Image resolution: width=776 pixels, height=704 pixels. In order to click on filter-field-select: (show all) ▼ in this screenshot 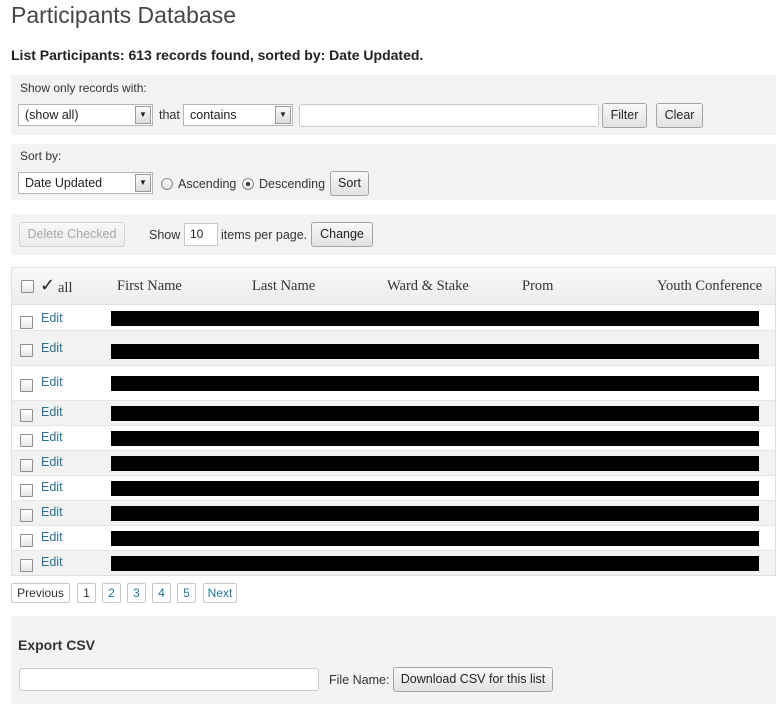, I will do `click(85, 115)`.